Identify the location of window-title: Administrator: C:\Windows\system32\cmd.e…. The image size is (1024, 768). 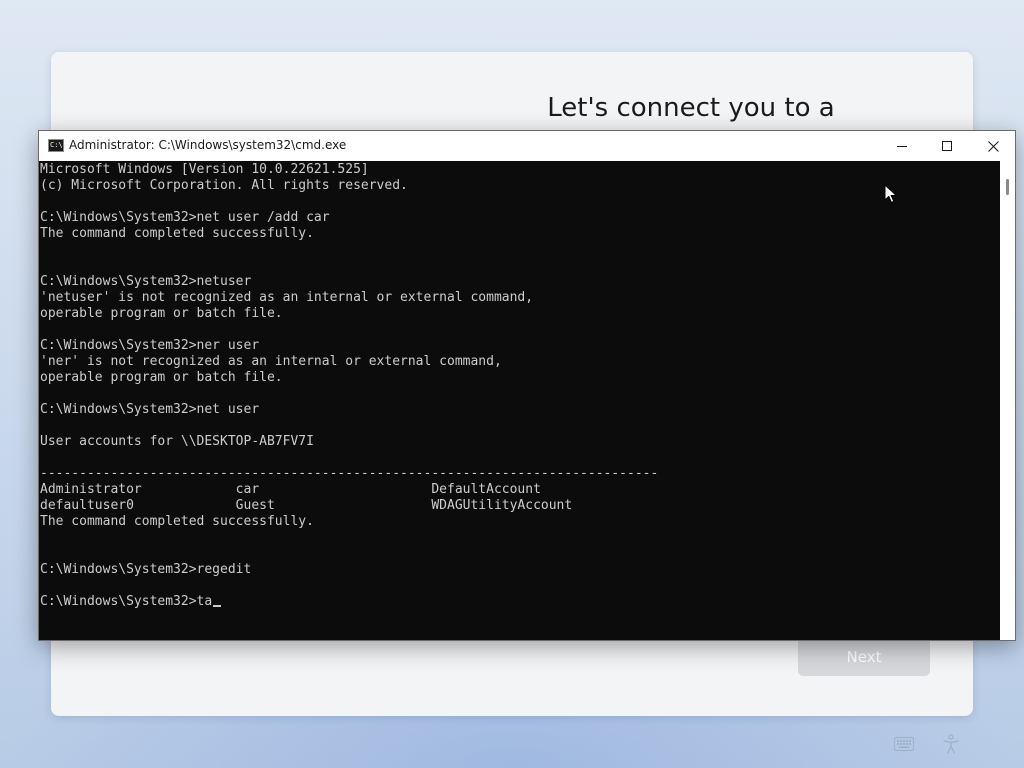
(208, 145).